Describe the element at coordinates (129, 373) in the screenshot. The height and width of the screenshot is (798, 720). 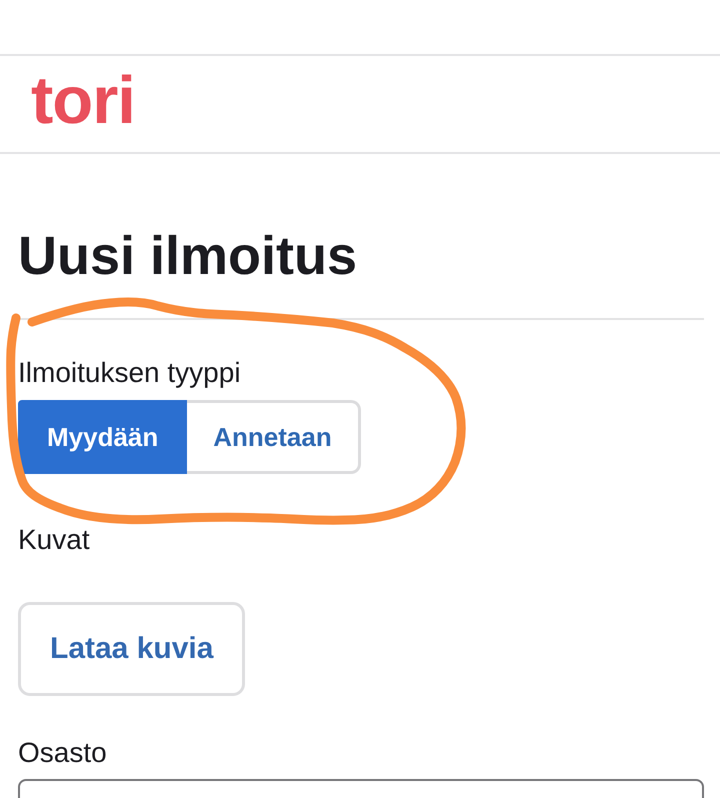
I see `field-label: Ilmoituksen tyyppi` at that location.